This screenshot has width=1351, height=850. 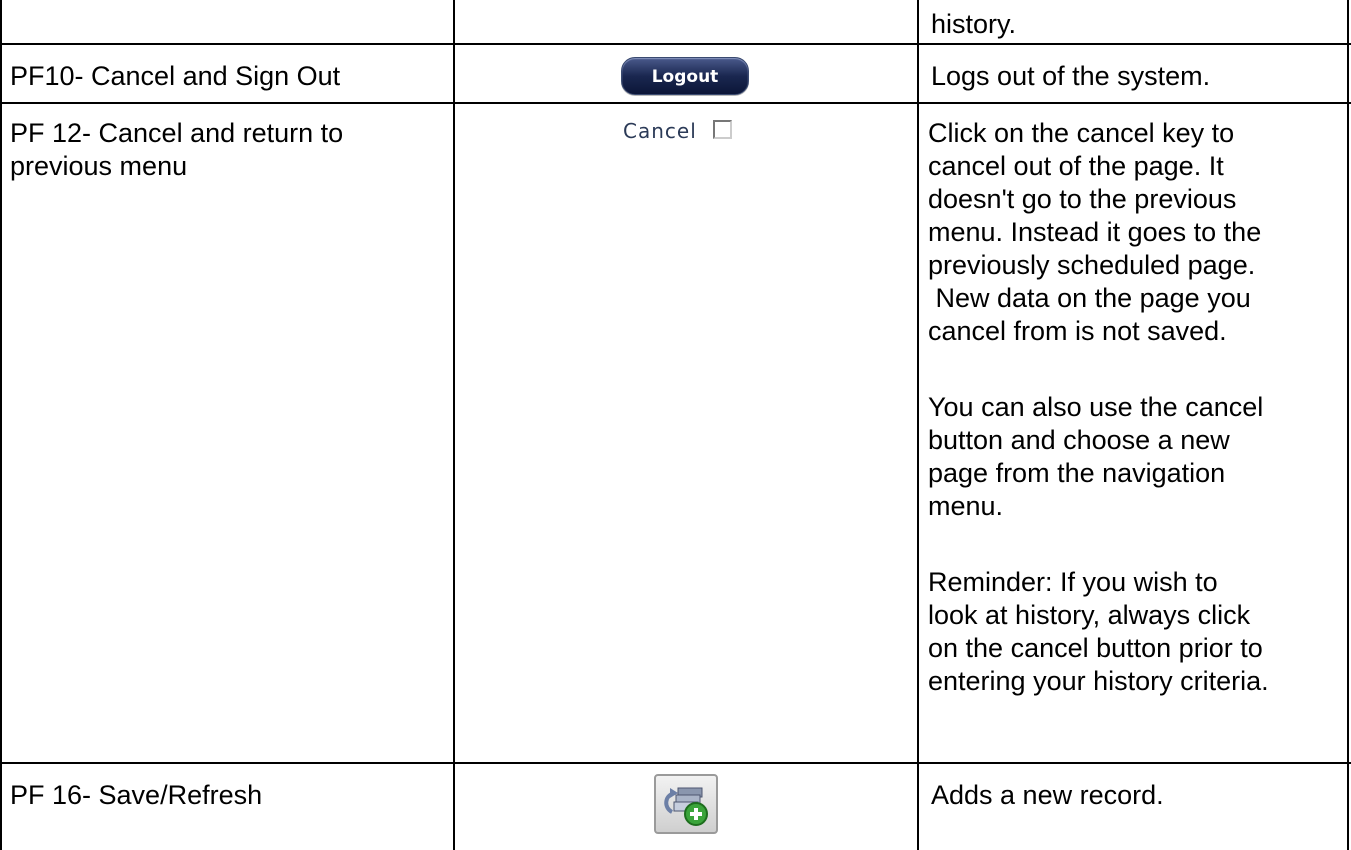 I want to click on cancel-label: Cancel, so click(x=660, y=131).